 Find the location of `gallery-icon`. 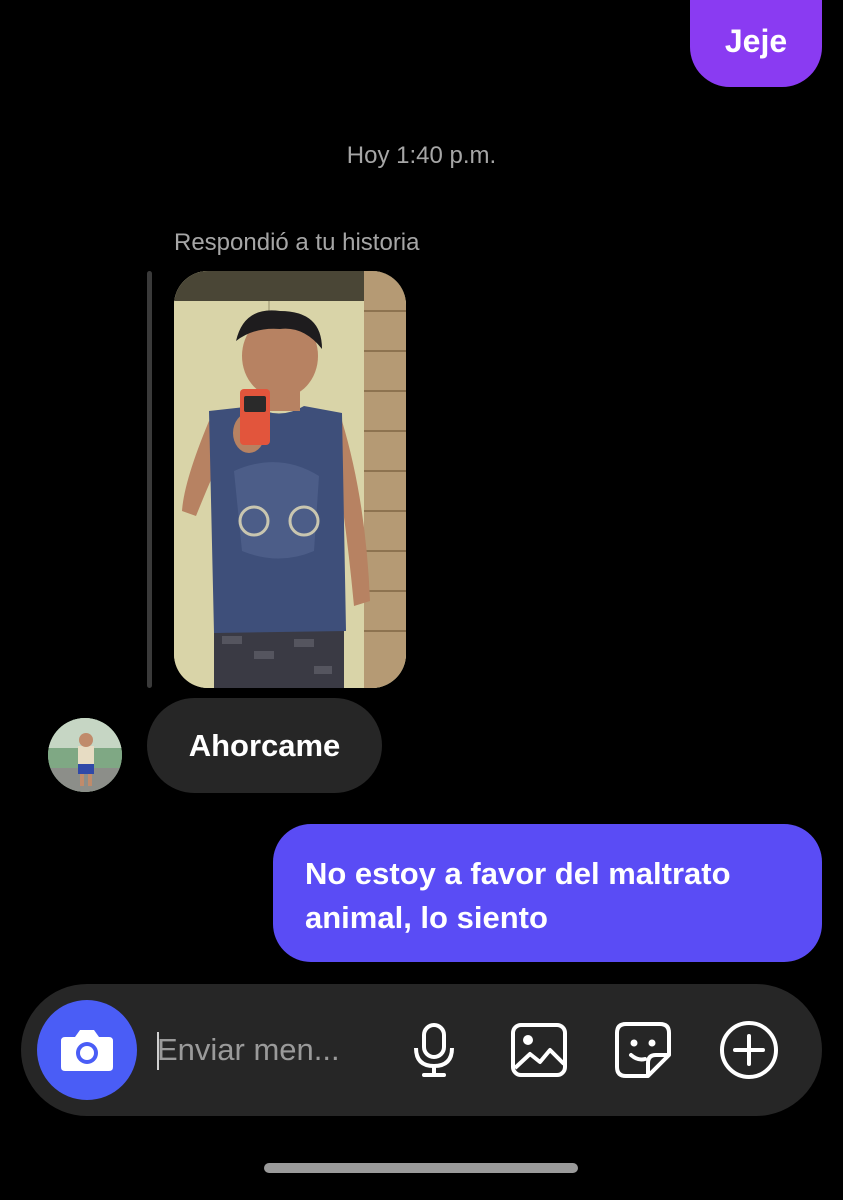

gallery-icon is located at coordinates (539, 1050).